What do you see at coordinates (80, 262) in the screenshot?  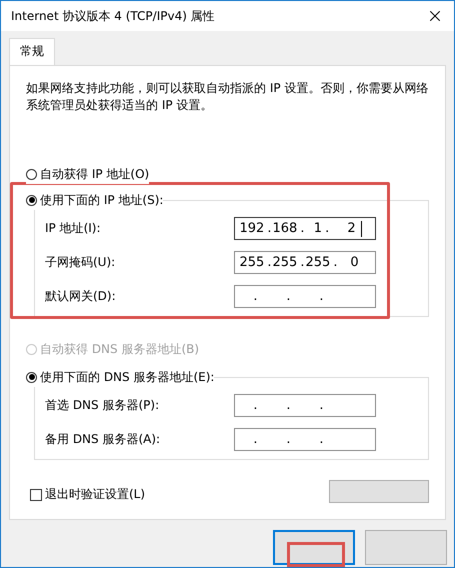 I see `field-label: 子网掩码(U):` at bounding box center [80, 262].